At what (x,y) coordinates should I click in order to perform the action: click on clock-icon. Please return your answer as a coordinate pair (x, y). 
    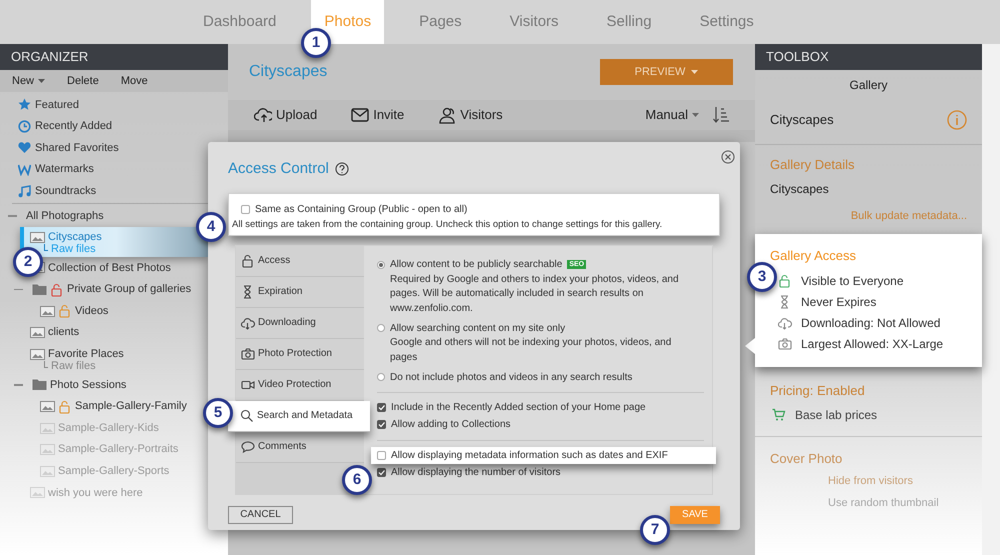
    Looking at the image, I should click on (24, 126).